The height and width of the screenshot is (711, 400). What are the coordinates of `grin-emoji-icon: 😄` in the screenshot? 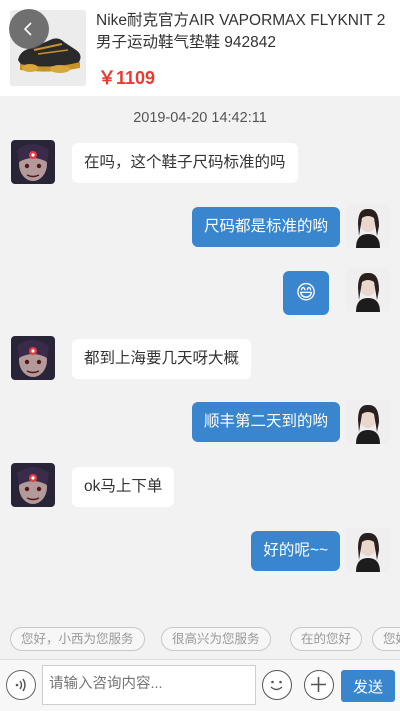 It's located at (306, 293).